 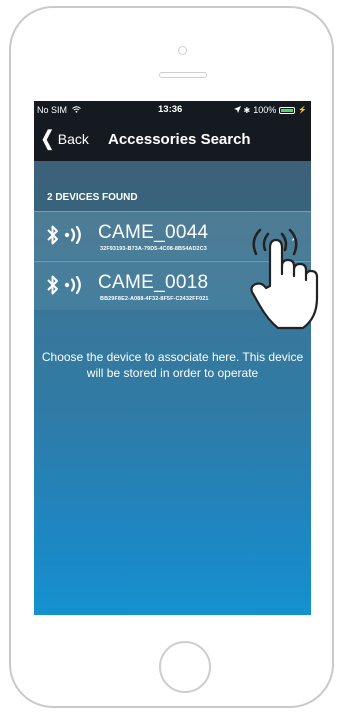 I want to click on device-uuid: 32F93193-B73A-79D5-4C08-8B54AD2C3, so click(x=153, y=249).